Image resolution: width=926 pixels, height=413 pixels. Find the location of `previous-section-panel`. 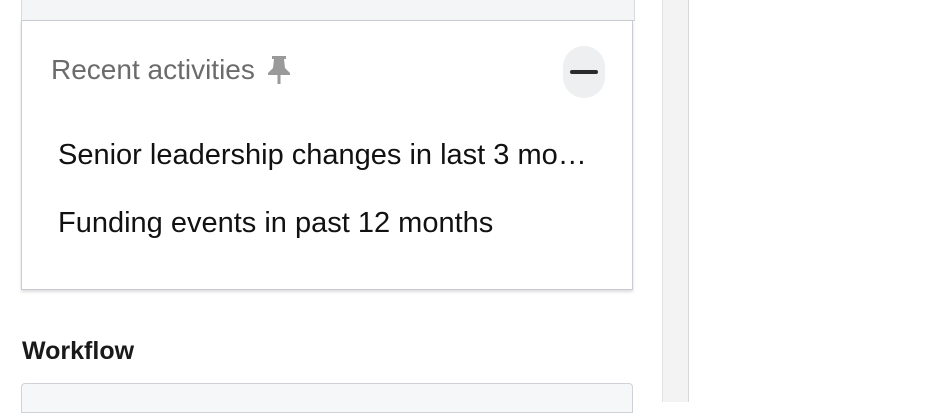

previous-section-panel is located at coordinates (328, 10).